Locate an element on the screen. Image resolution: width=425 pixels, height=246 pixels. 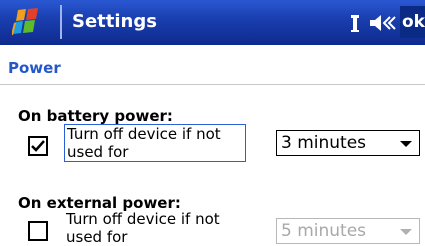
windows-start-icon is located at coordinates (32, 23).